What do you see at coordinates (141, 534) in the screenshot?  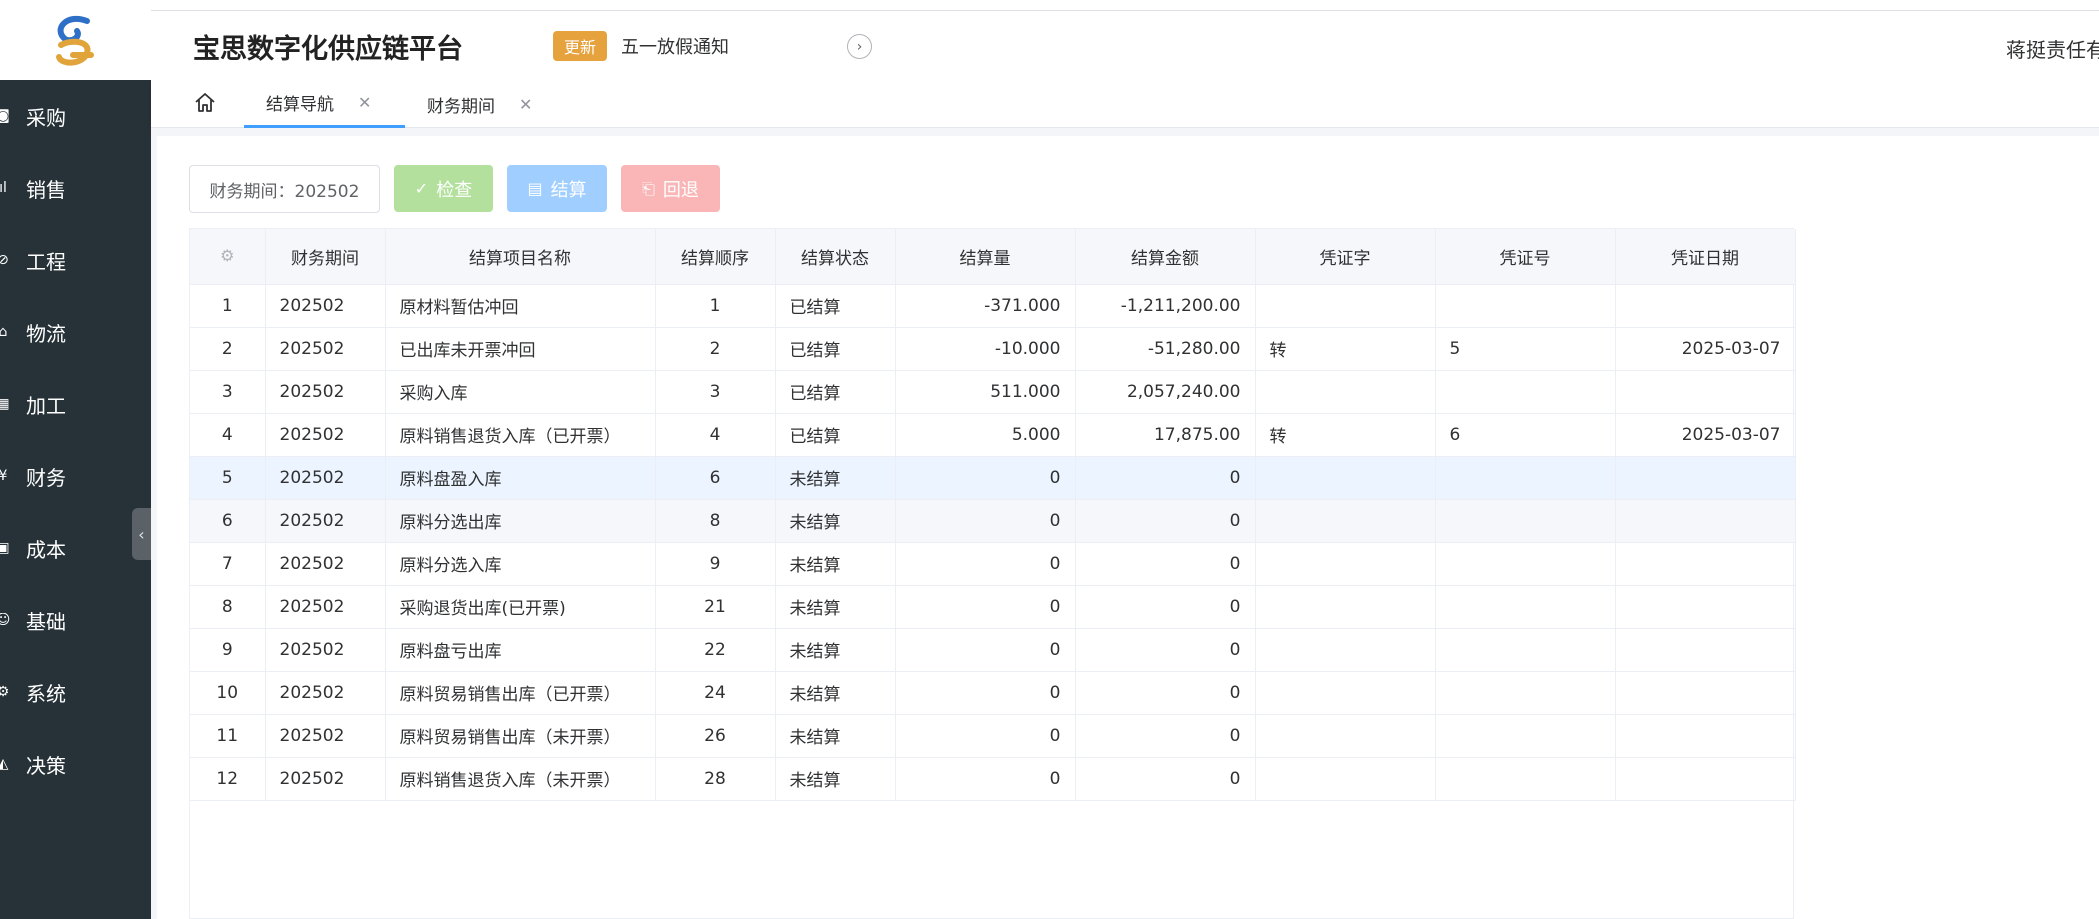 I see `sidebar-collapse-handle: ‹` at bounding box center [141, 534].